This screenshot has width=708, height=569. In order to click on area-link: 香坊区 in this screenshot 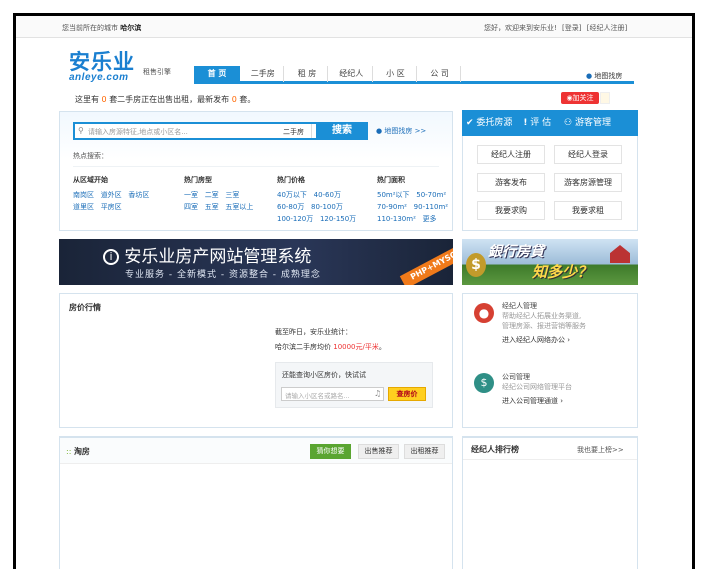, I will do `click(138, 195)`.